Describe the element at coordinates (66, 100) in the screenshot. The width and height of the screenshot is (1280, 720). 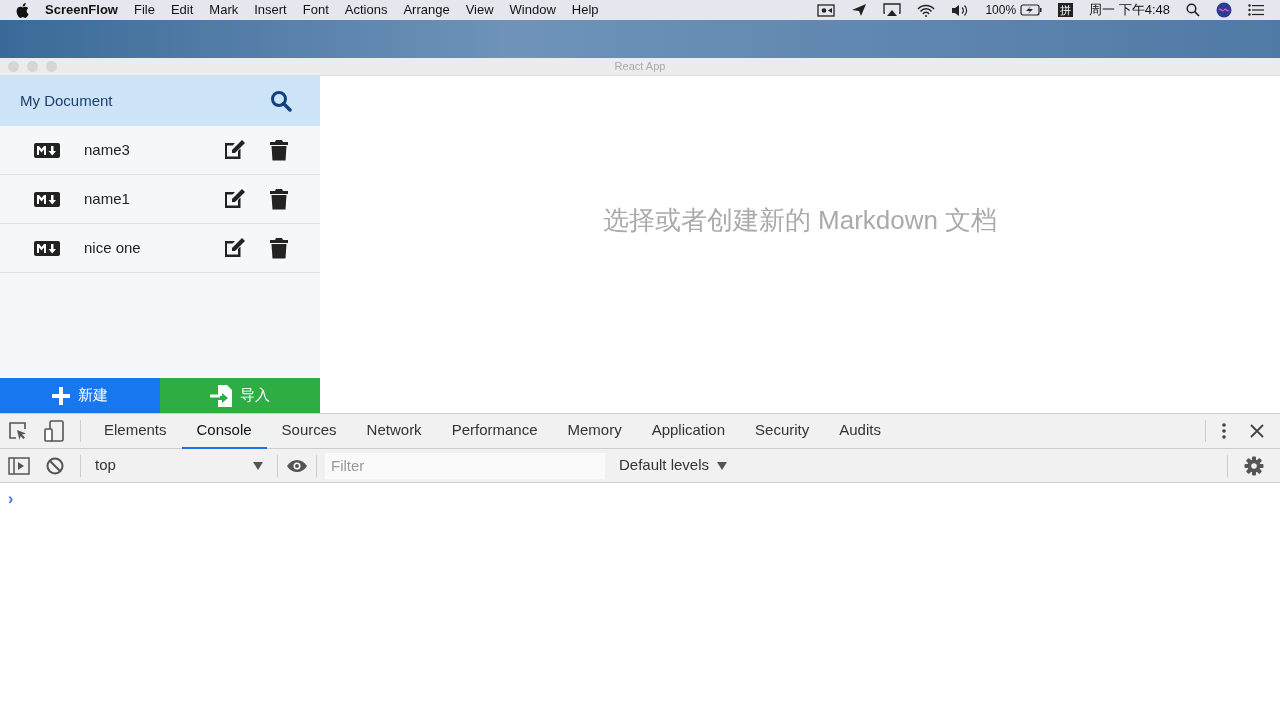
I see `sidebar-title: My Document` at that location.